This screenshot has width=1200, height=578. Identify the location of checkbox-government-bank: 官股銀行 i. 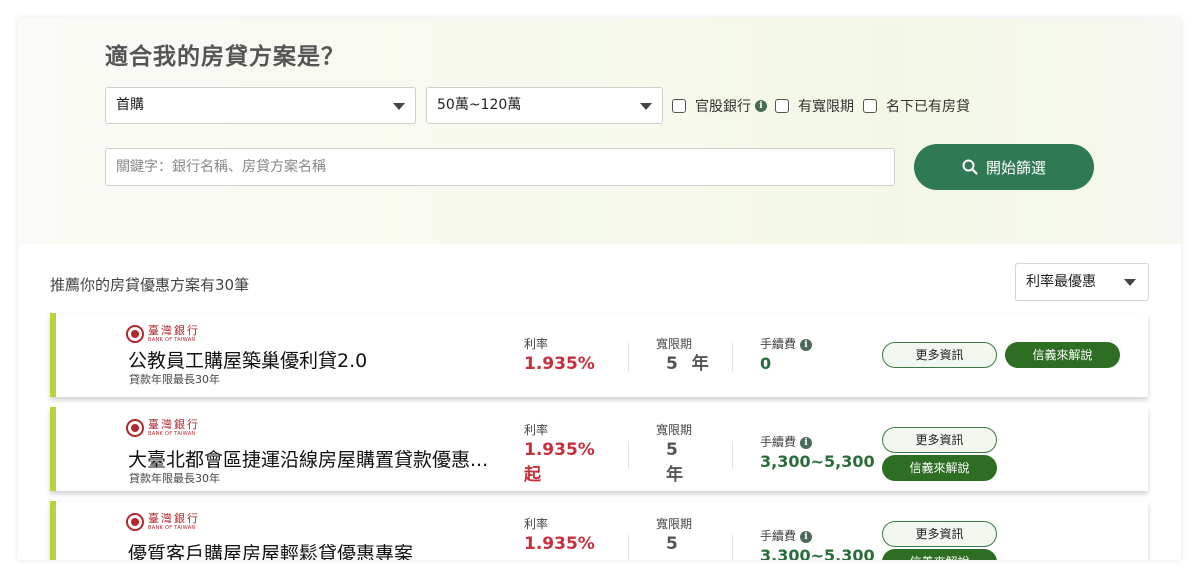
(719, 106).